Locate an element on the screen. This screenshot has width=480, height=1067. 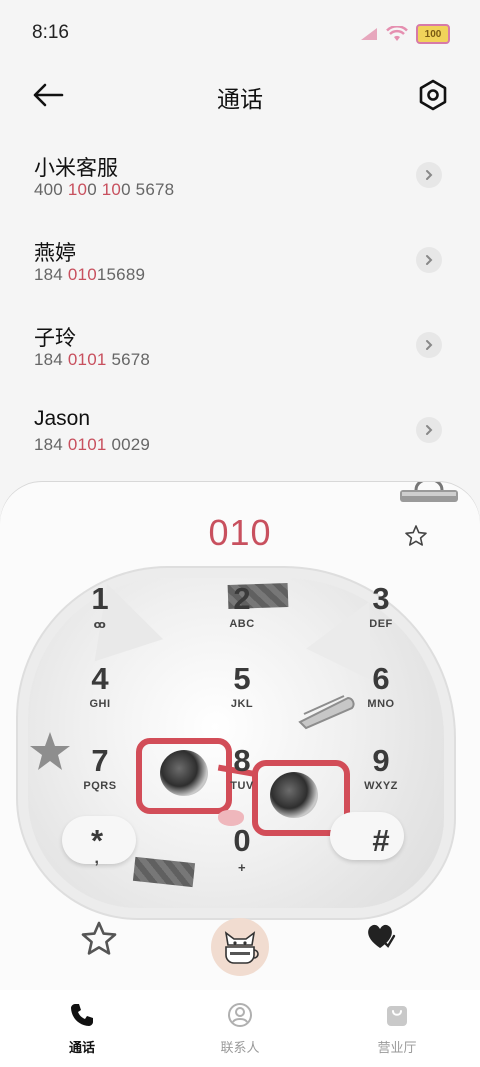
status-time: 8:16 is located at coordinates (50, 32).